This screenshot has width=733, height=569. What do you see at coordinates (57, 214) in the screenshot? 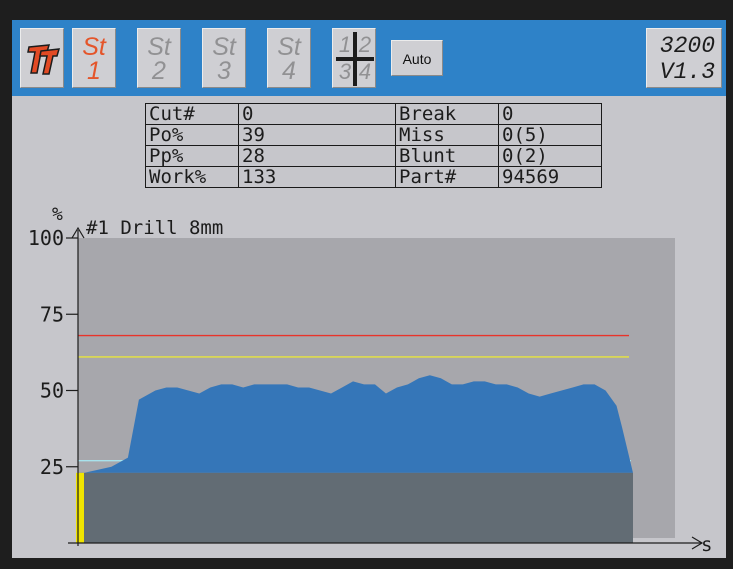
I see `y-axis-label: %` at bounding box center [57, 214].